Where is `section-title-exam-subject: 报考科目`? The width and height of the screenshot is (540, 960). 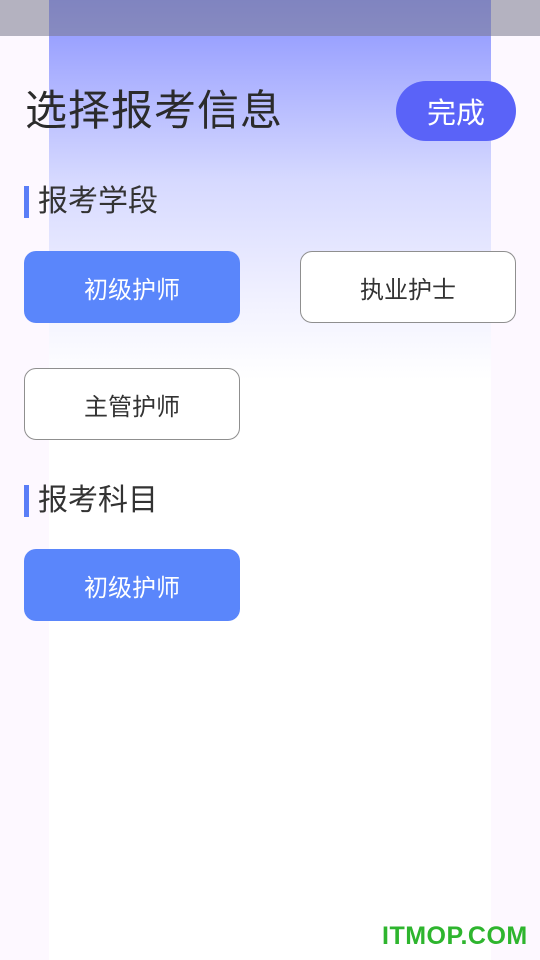
section-title-exam-subject: 报考科目 is located at coordinates (91, 501).